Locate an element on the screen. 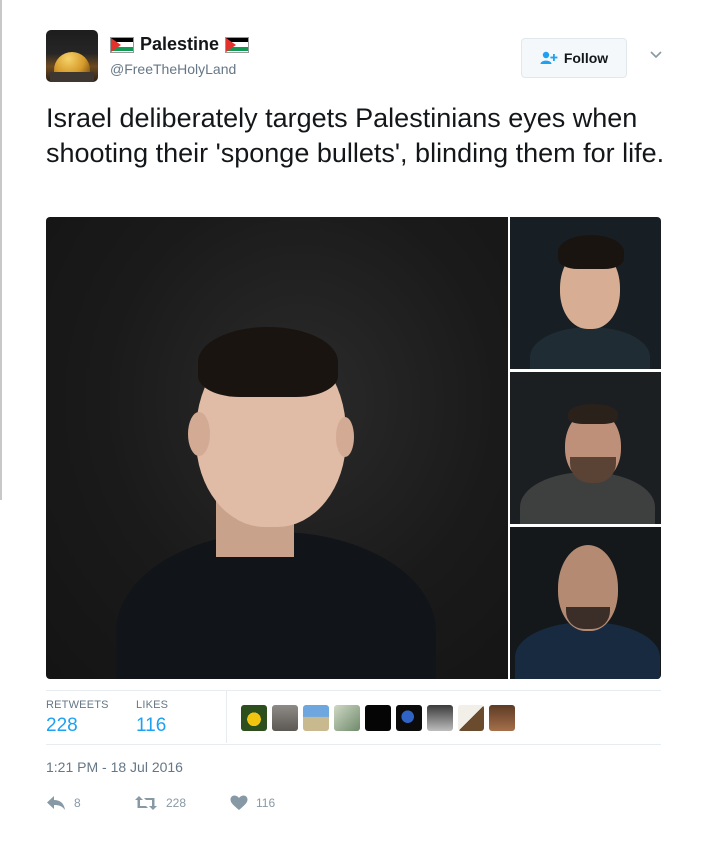 This screenshot has height=846, width=704. retweets-count: 228 is located at coordinates (62, 725).